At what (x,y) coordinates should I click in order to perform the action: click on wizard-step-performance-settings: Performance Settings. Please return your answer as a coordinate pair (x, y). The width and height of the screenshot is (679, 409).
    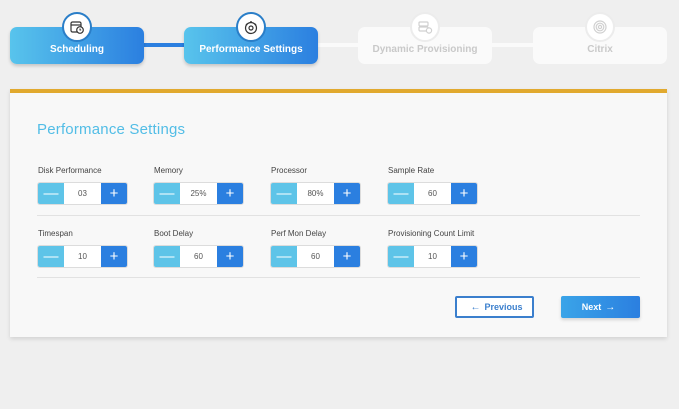
    Looking at the image, I should click on (251, 38).